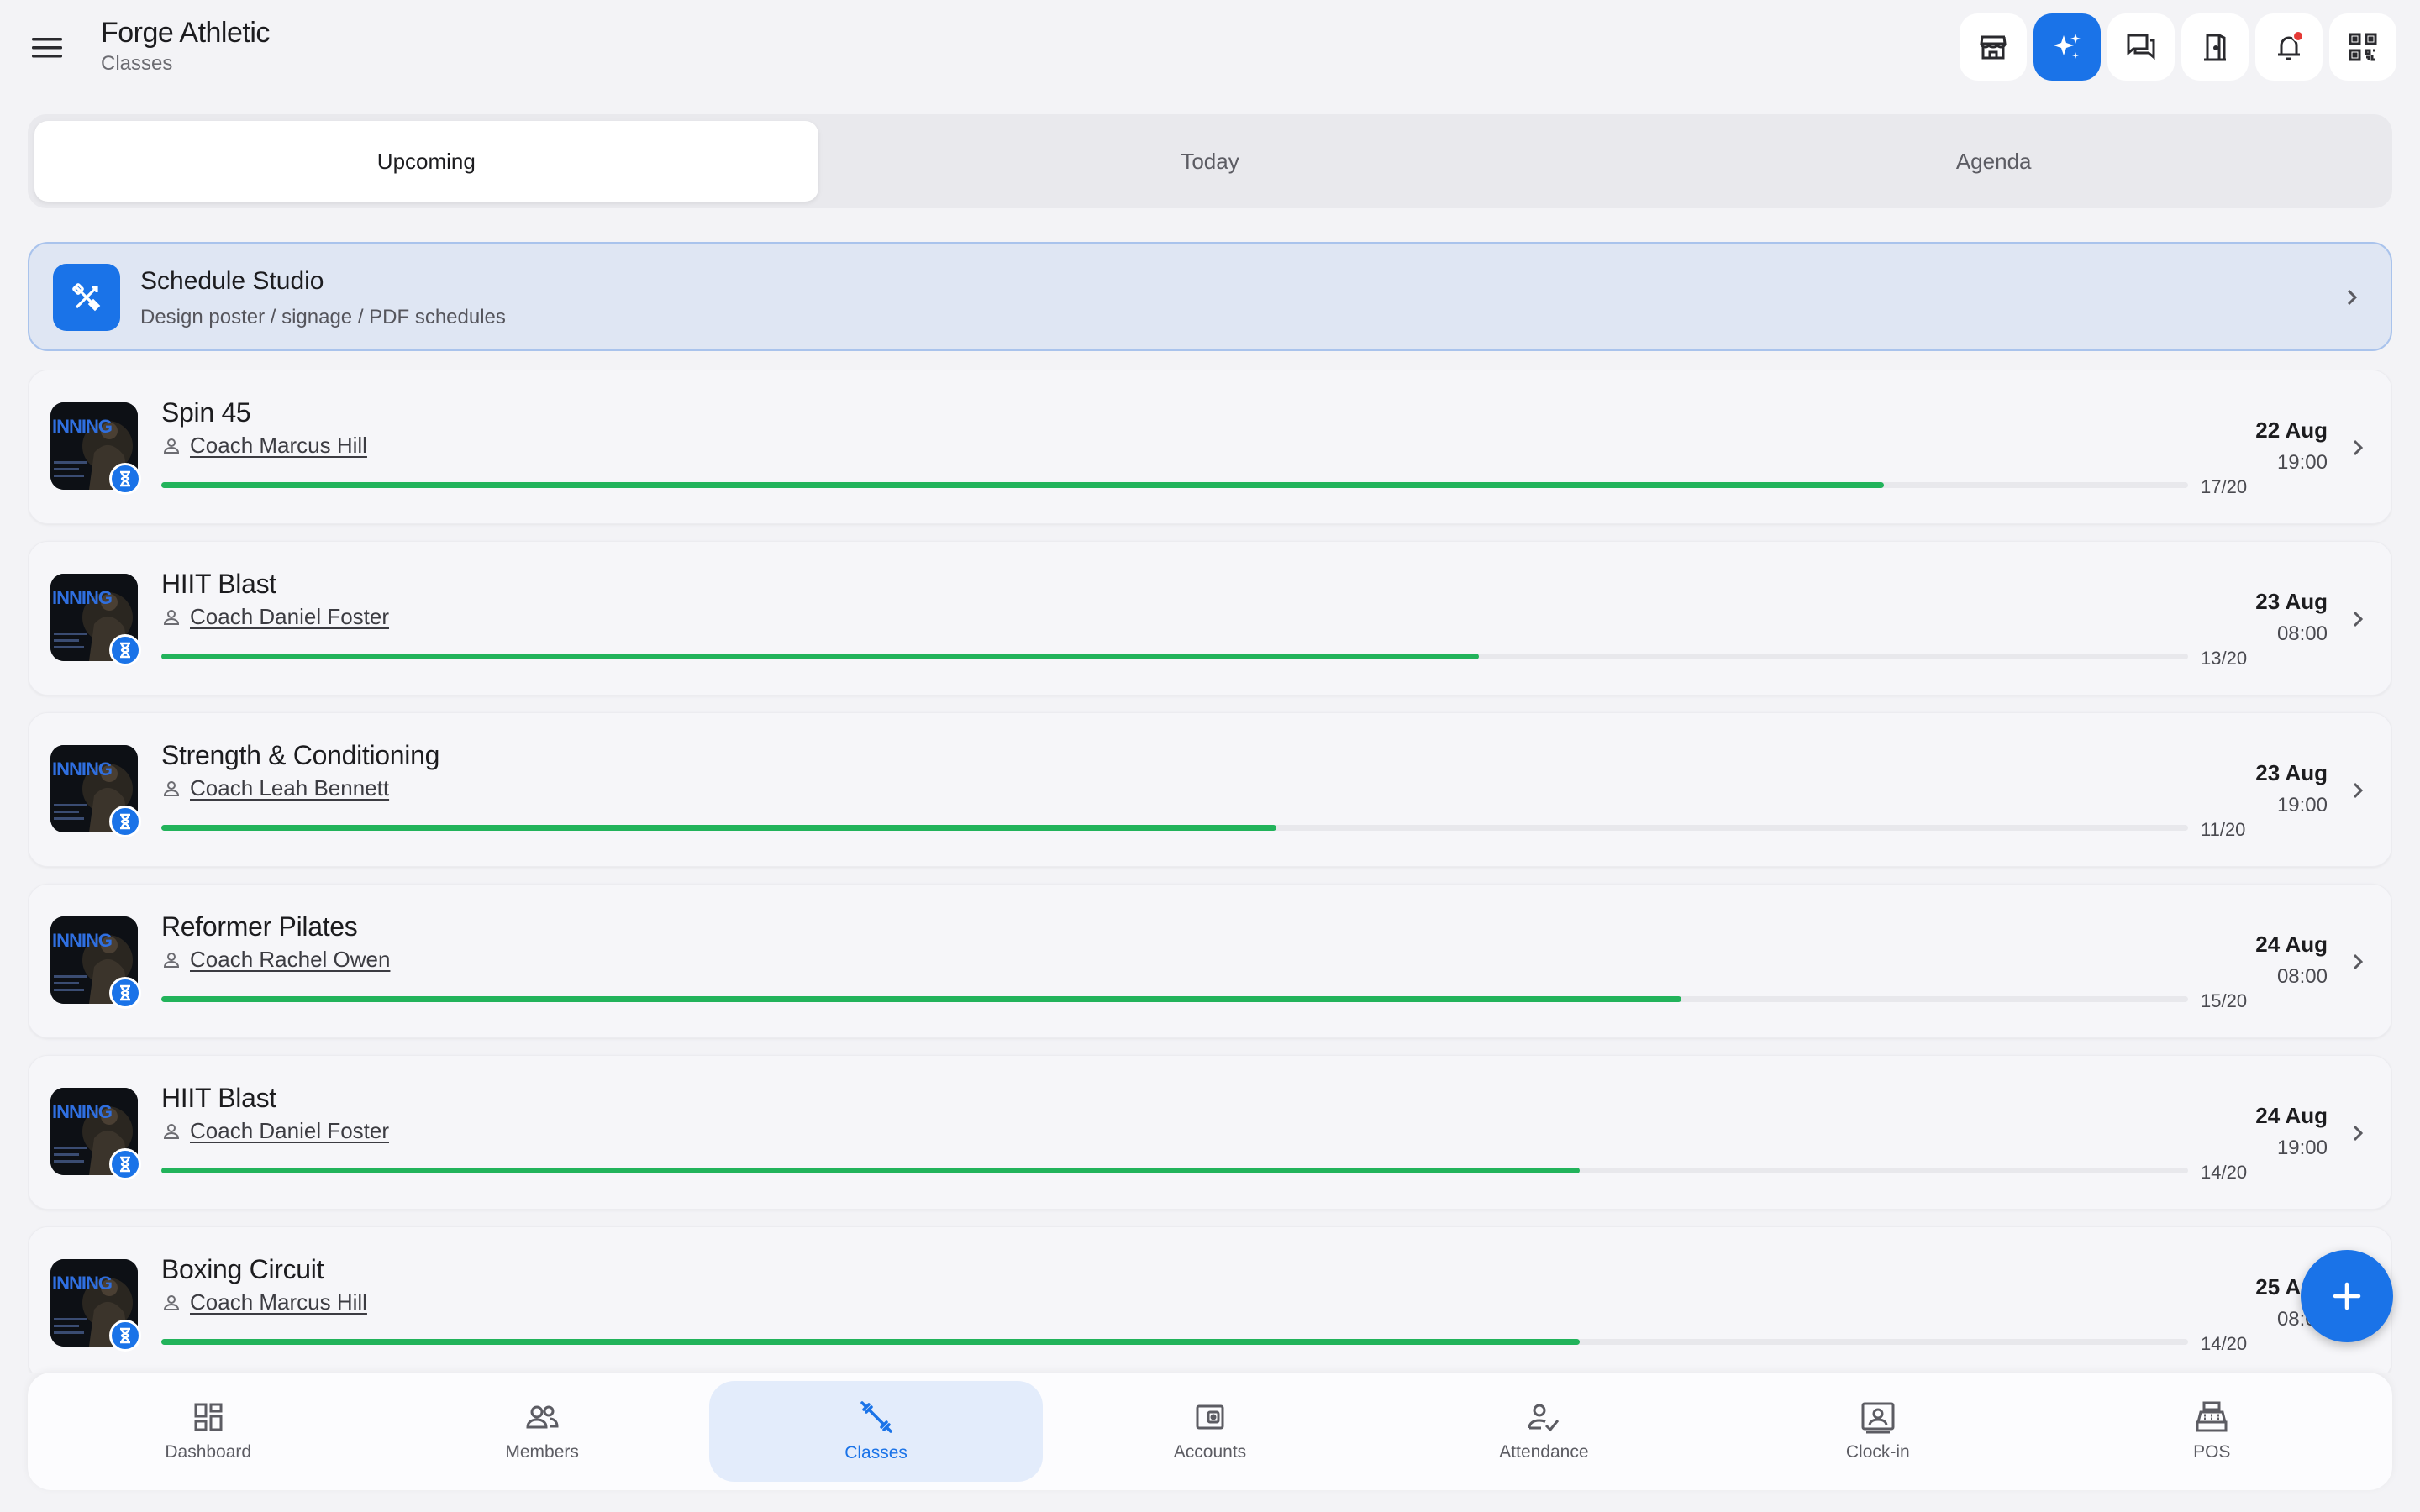 The width and height of the screenshot is (2420, 1512). What do you see at coordinates (1877, 1431) in the screenshot?
I see `nav-clock-in: Clock-in` at bounding box center [1877, 1431].